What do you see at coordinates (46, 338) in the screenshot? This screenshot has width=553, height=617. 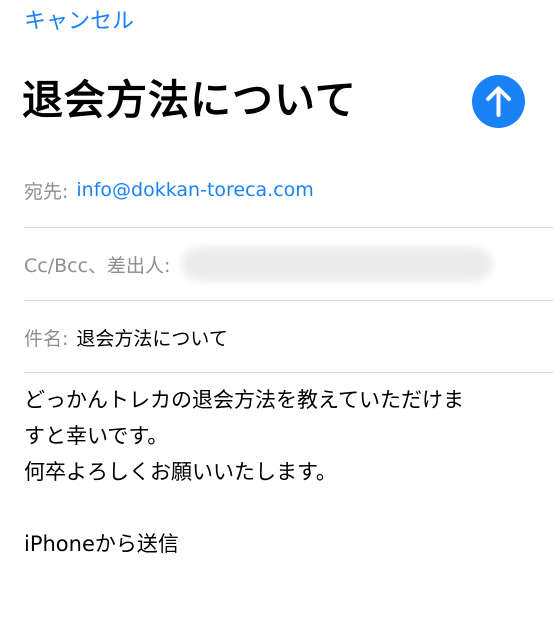 I see `subject-label: 件名:` at bounding box center [46, 338].